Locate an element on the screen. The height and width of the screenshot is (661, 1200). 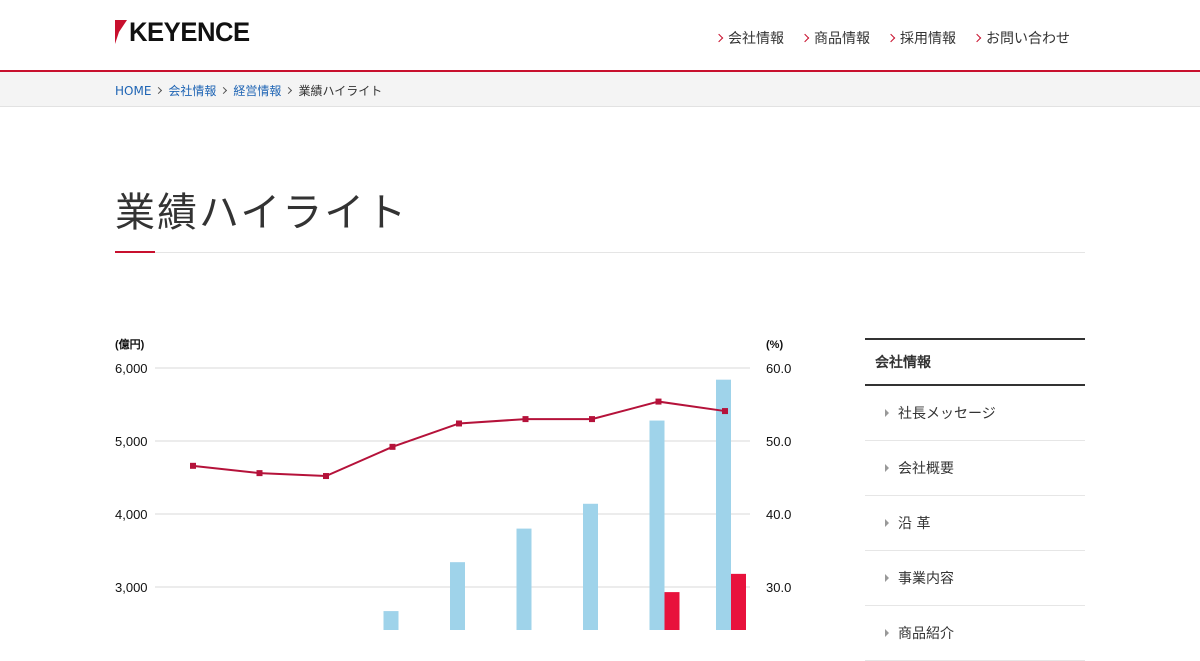
breadcrumb-company-info: 会社情報 is located at coordinates (192, 90).